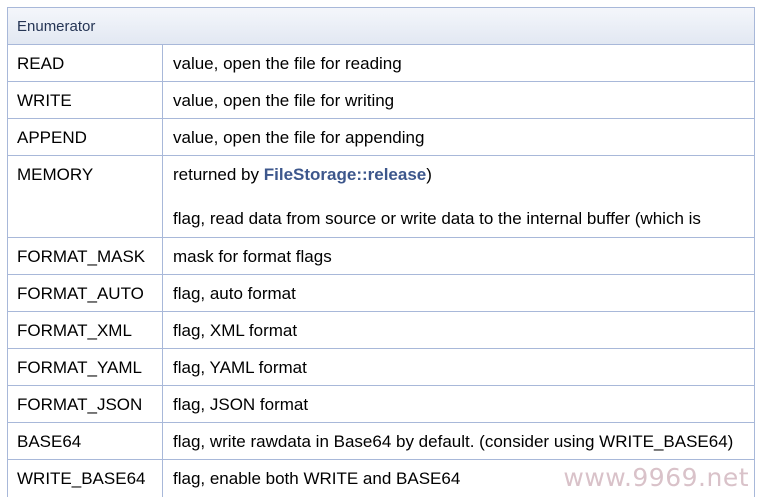 Image resolution: width=757 pixels, height=500 pixels. I want to click on table-row: FORMAT_AUTO flag, auto format, so click(381, 293).